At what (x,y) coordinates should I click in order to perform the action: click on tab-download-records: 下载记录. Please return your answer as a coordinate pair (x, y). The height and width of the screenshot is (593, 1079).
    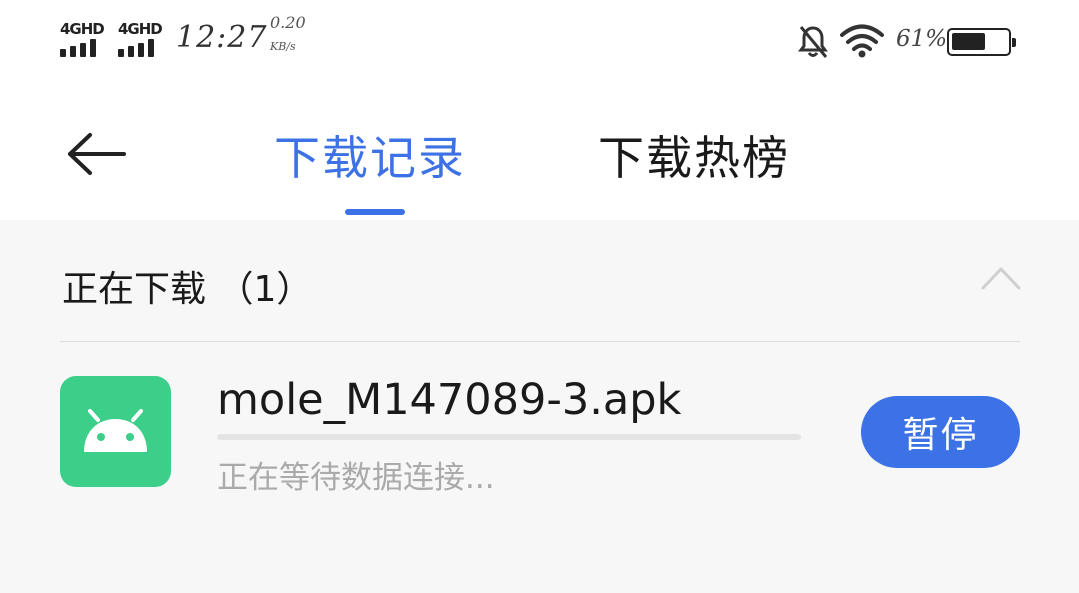
    Looking at the image, I should click on (370, 155).